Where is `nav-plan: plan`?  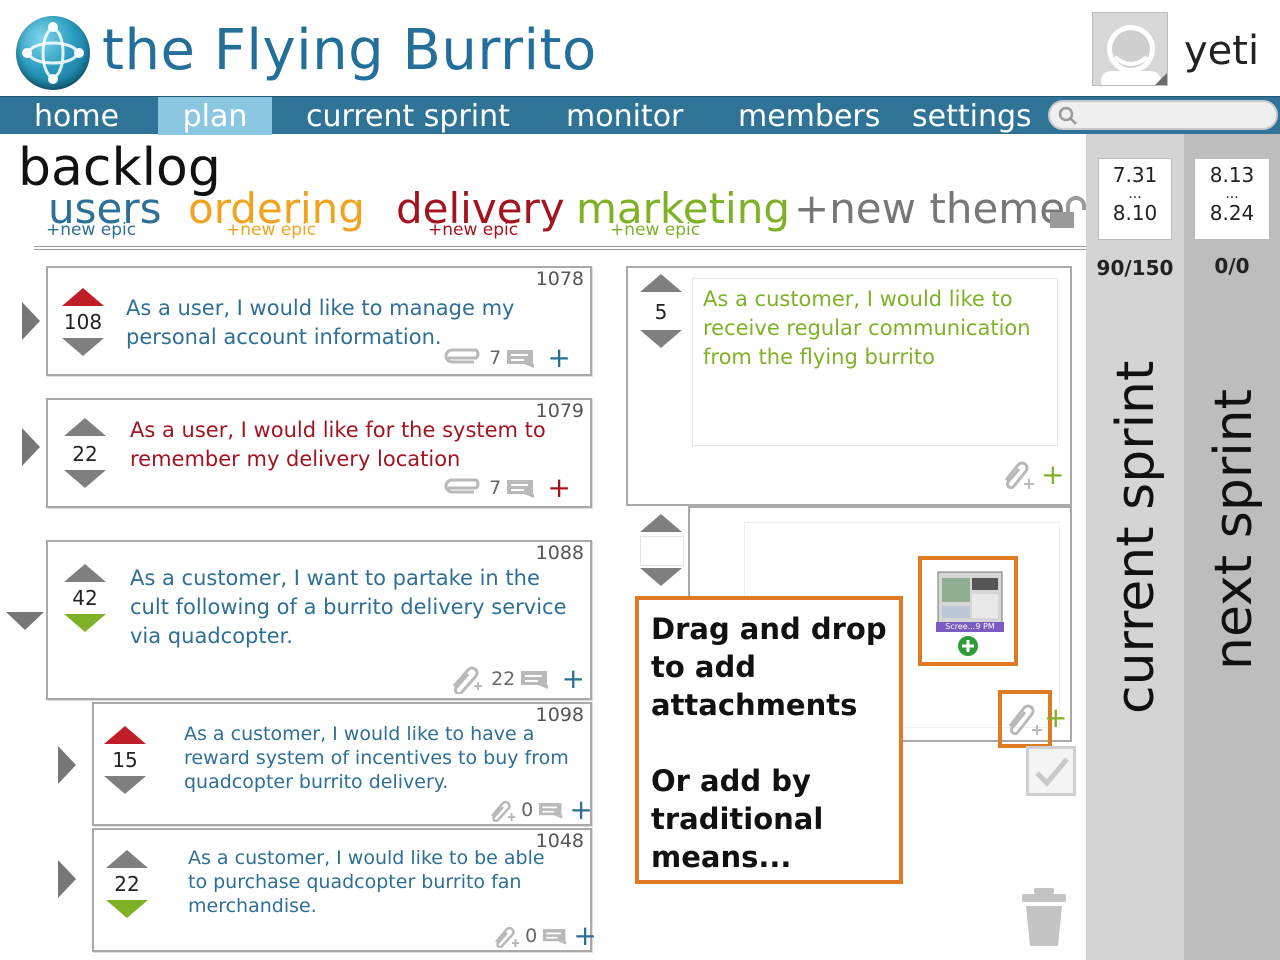
nav-plan: plan is located at coordinates (215, 116).